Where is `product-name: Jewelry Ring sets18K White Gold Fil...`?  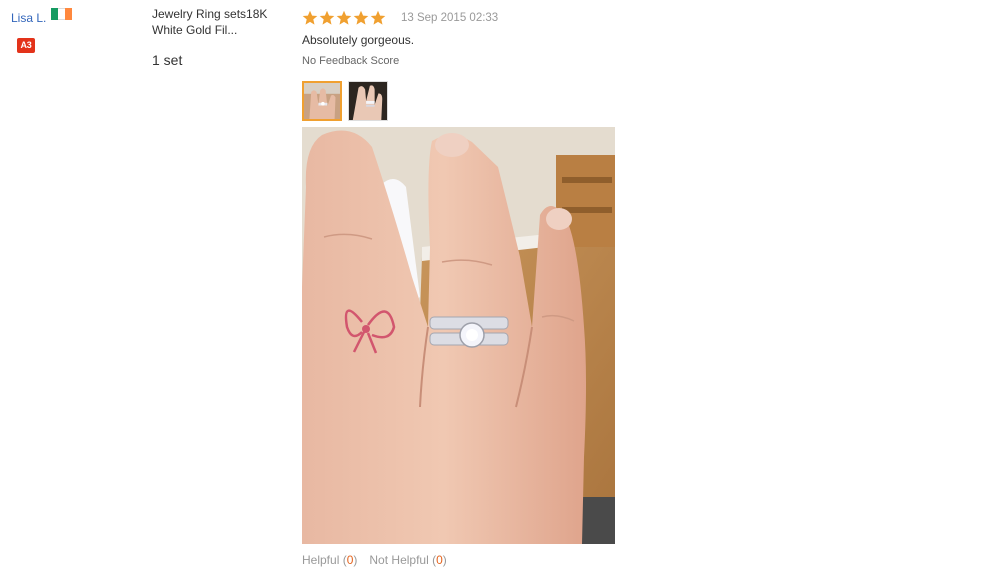 product-name: Jewelry Ring sets18K White Gold Fil... is located at coordinates (210, 22).